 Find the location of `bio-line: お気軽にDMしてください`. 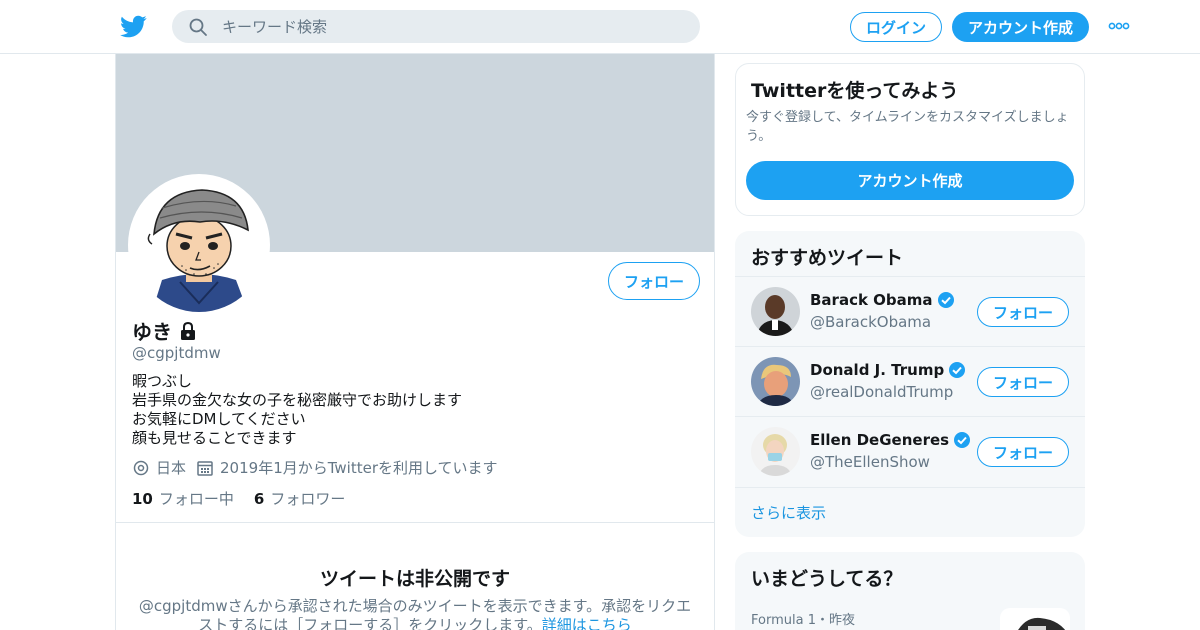

bio-line: お気軽にDMしてください is located at coordinates (219, 419).